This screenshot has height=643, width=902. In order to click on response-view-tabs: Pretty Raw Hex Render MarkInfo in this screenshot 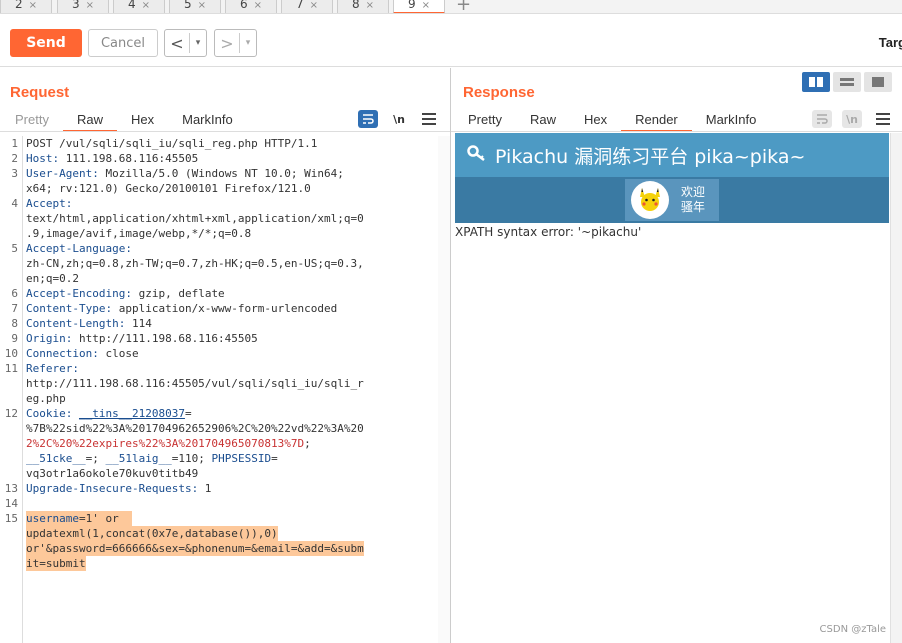, I will do `click(612, 120)`.